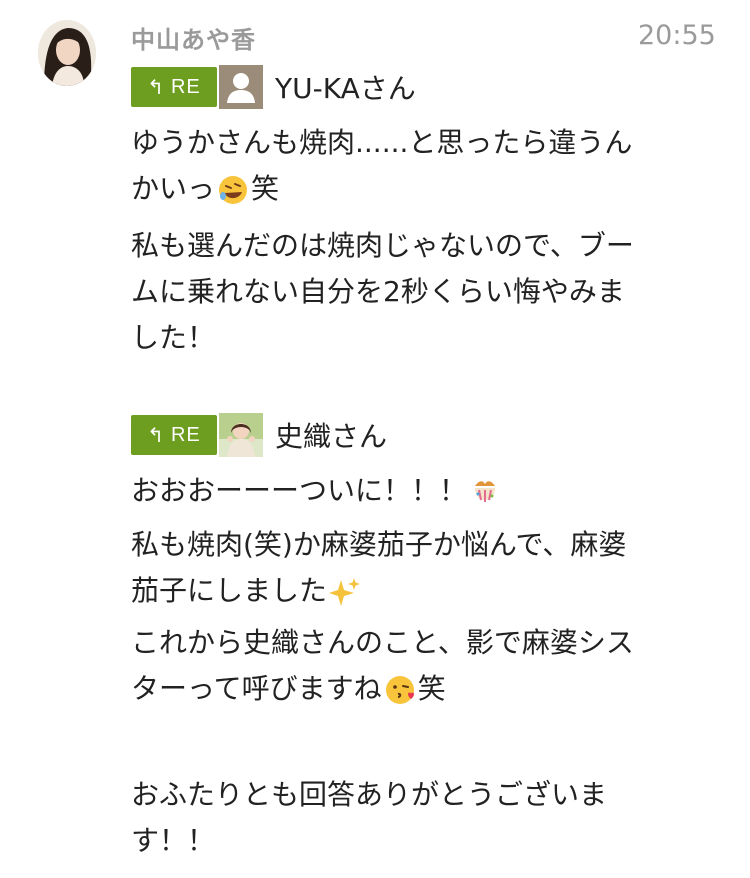  What do you see at coordinates (241, 87) in the screenshot?
I see `default-user-avatar-icon` at bounding box center [241, 87].